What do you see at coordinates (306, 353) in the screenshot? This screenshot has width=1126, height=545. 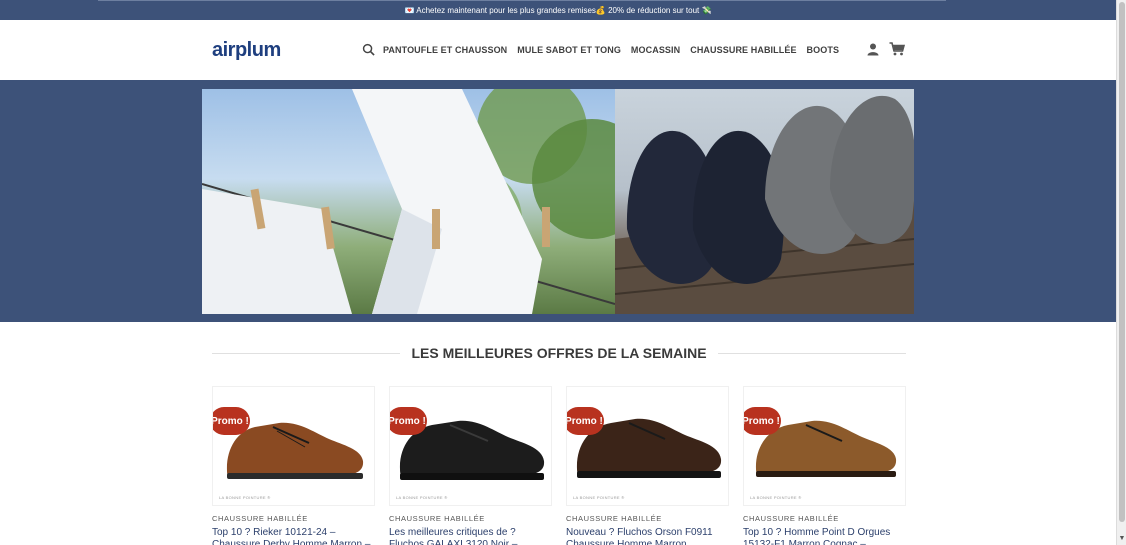 I see `heading-divider-left` at bounding box center [306, 353].